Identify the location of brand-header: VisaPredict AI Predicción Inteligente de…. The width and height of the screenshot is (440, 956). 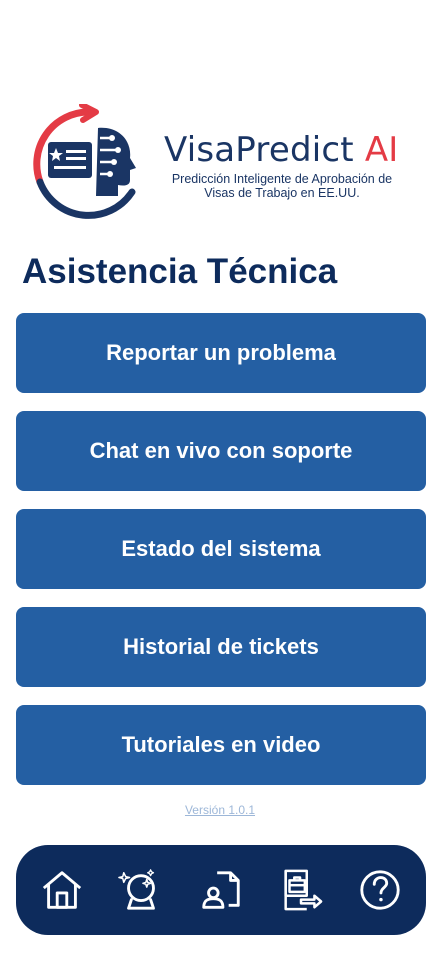
(223, 164).